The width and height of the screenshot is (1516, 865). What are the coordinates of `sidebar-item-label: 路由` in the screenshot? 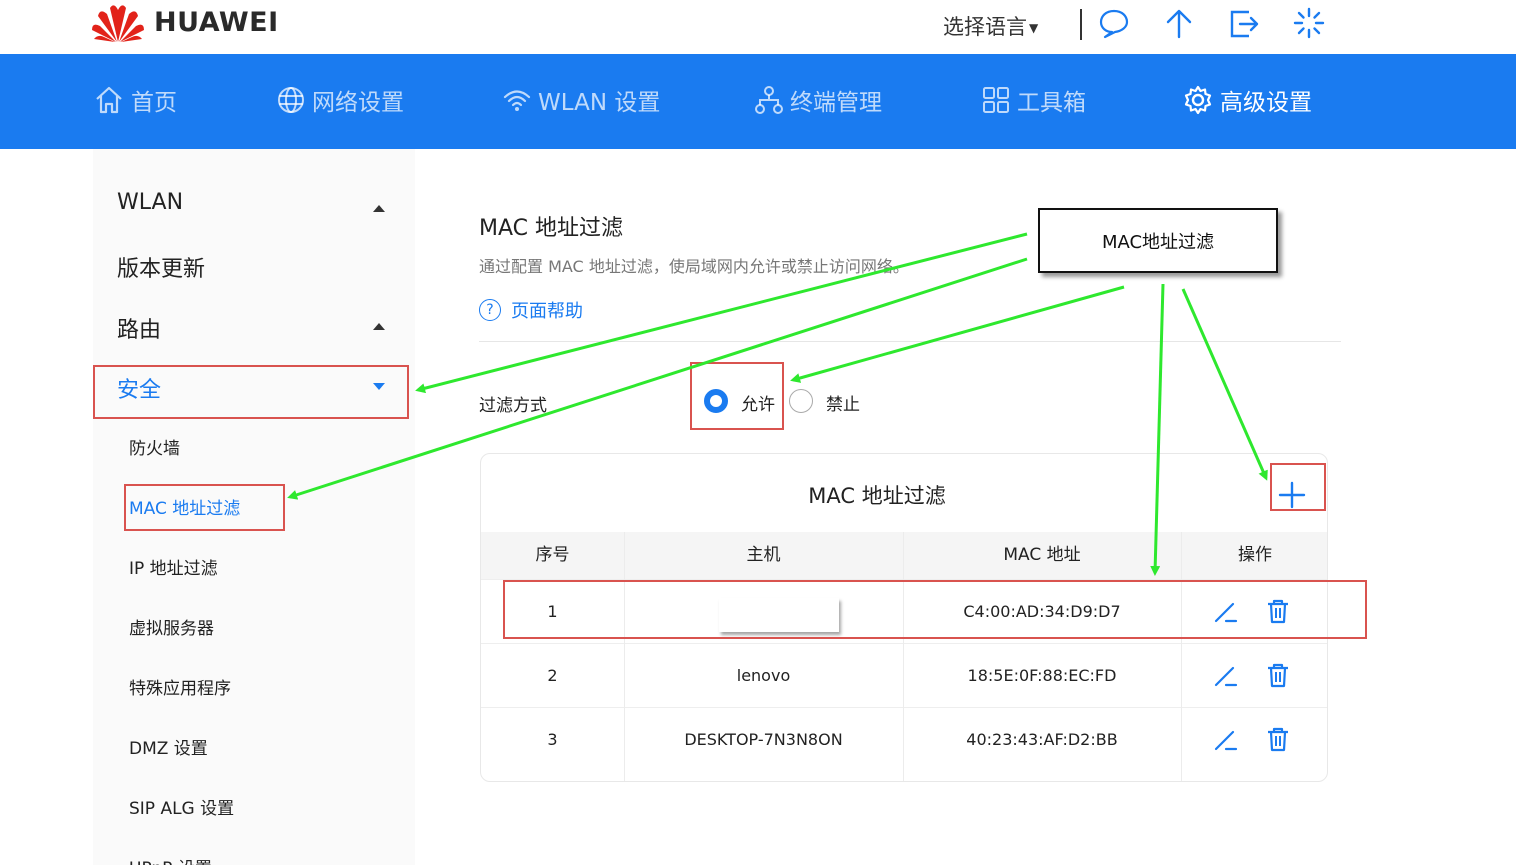 It's located at (139, 330).